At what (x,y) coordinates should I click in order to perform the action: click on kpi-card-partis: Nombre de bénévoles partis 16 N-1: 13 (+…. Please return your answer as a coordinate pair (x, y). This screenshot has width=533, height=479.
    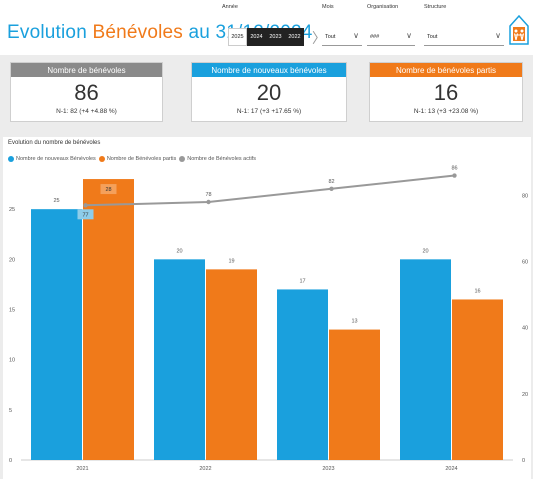
    Looking at the image, I should click on (446, 92).